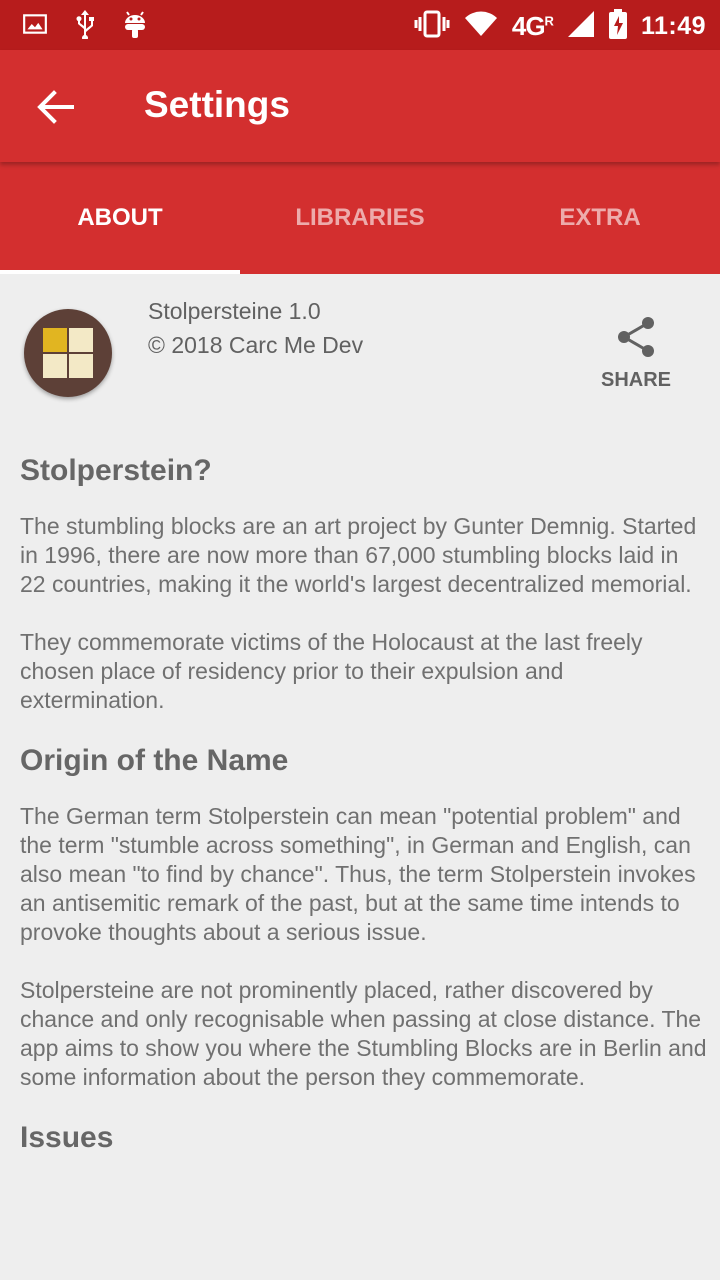  What do you see at coordinates (154, 760) in the screenshot?
I see `section-heading: Origin of the Name` at bounding box center [154, 760].